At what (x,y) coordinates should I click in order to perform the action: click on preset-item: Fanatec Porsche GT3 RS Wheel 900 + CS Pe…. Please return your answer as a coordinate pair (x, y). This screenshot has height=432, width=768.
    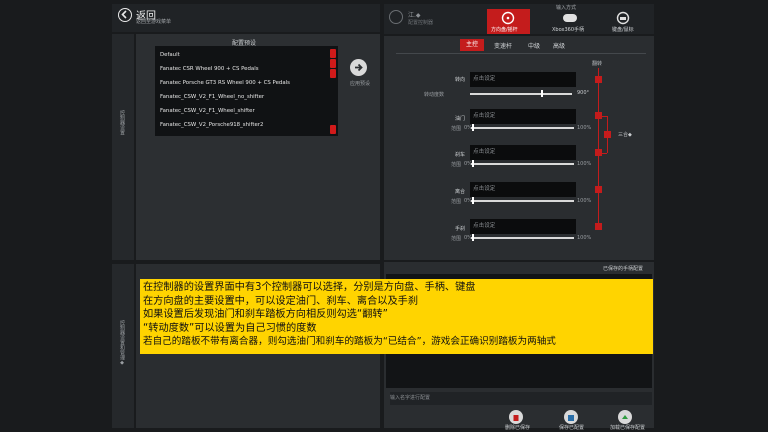
    Looking at the image, I should click on (225, 83).